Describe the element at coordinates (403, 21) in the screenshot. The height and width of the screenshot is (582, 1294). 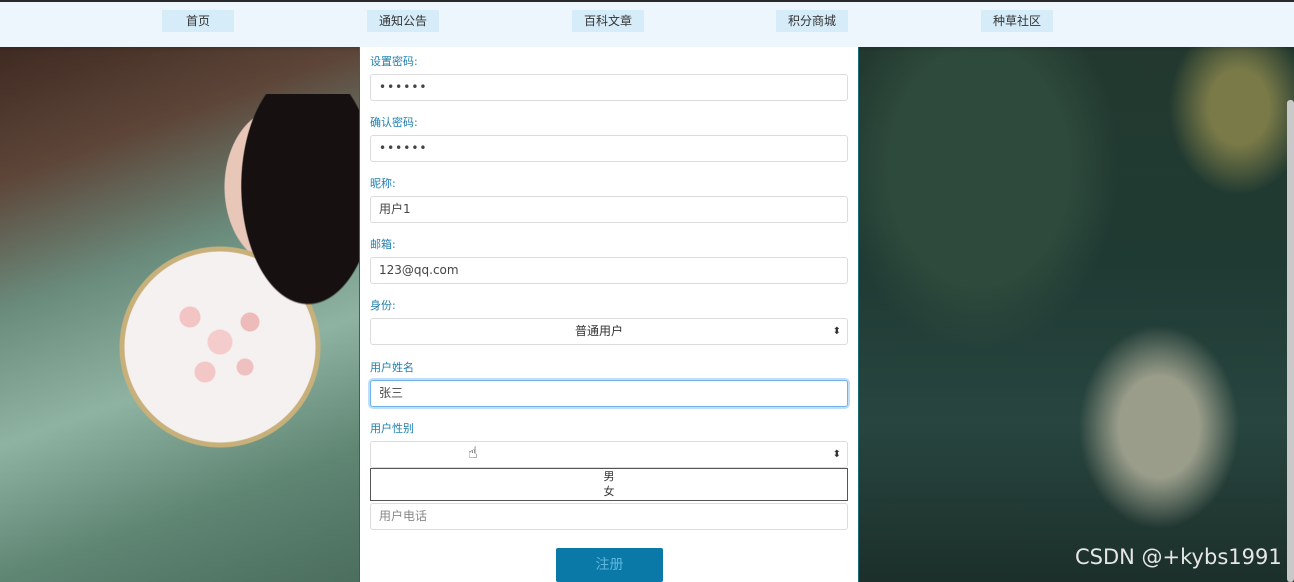
I see `nav-item-notices: 通知公告` at that location.